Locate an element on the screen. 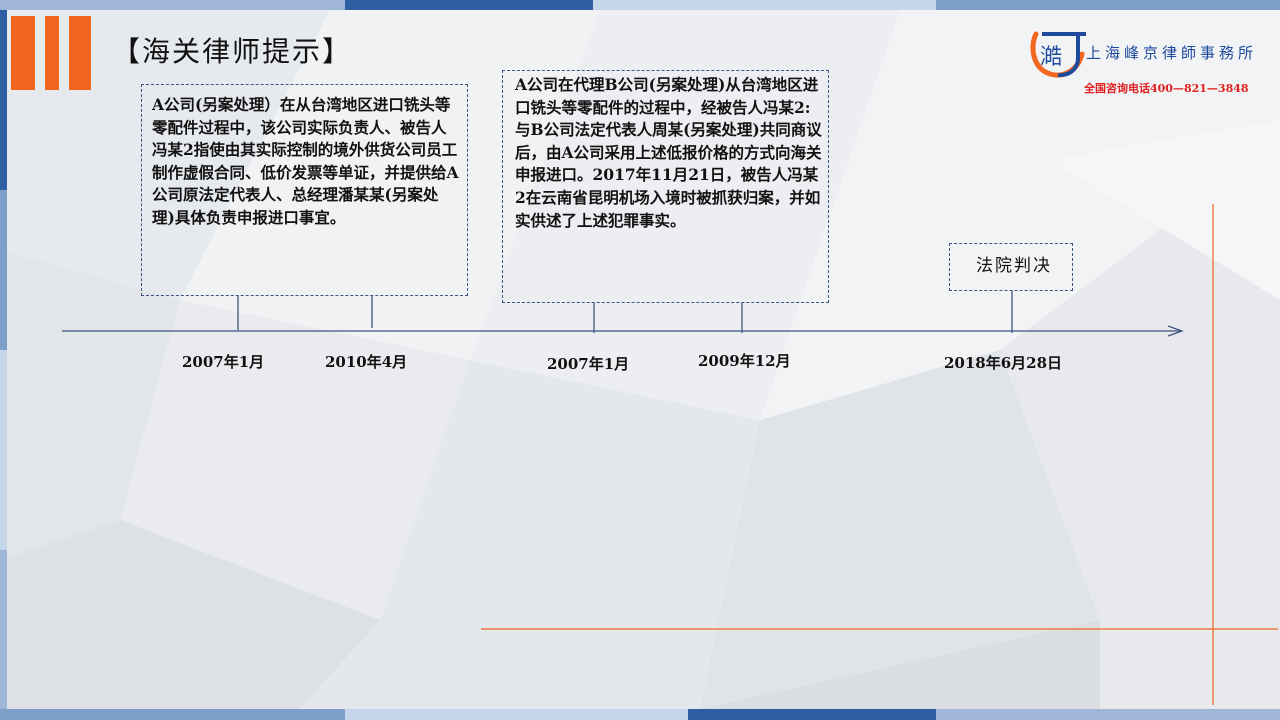 This screenshot has height=720, width=1280. date-label-1: 2007年1月 is located at coordinates (223, 362).